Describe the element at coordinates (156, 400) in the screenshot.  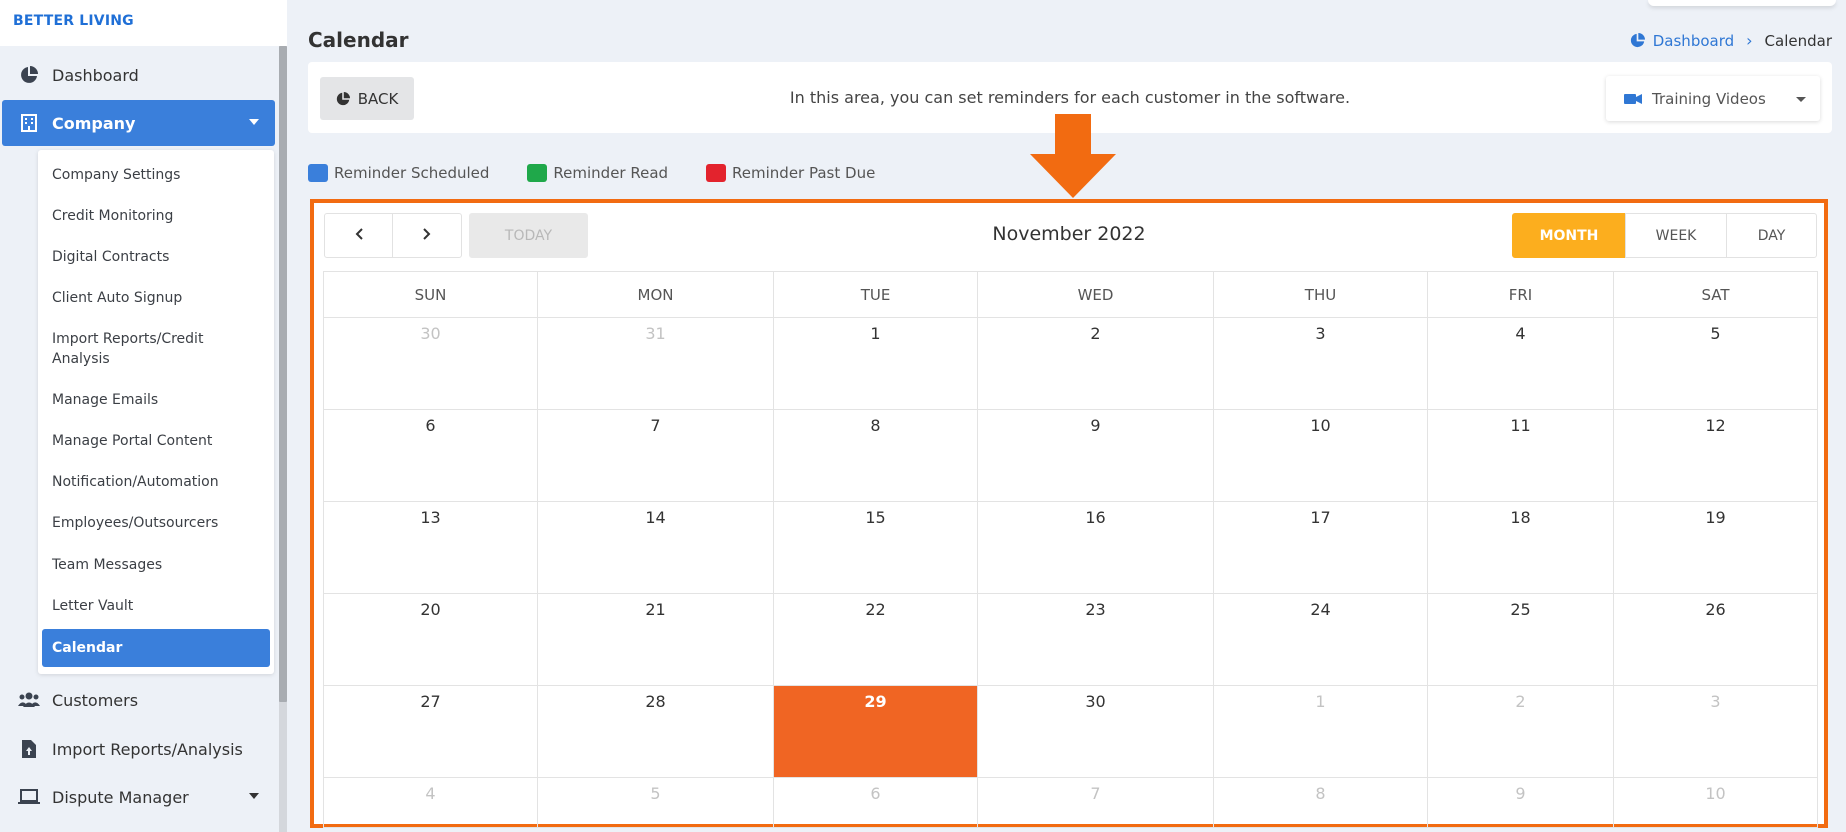
I see `submenu-item-manage-emails: Manage Emails` at that location.